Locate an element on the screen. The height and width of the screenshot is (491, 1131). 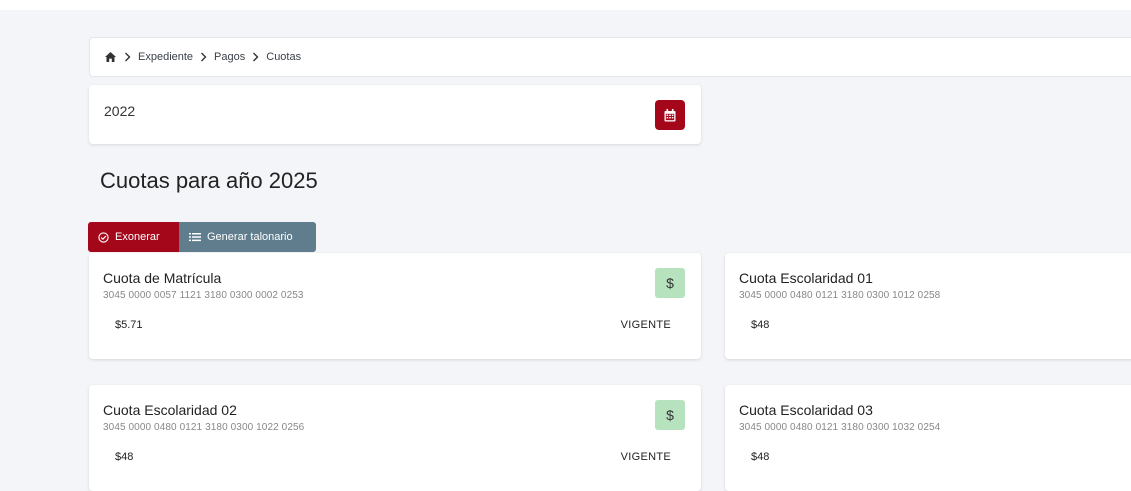
cuota-title: Cuota Escolaridad 03 is located at coordinates (806, 410).